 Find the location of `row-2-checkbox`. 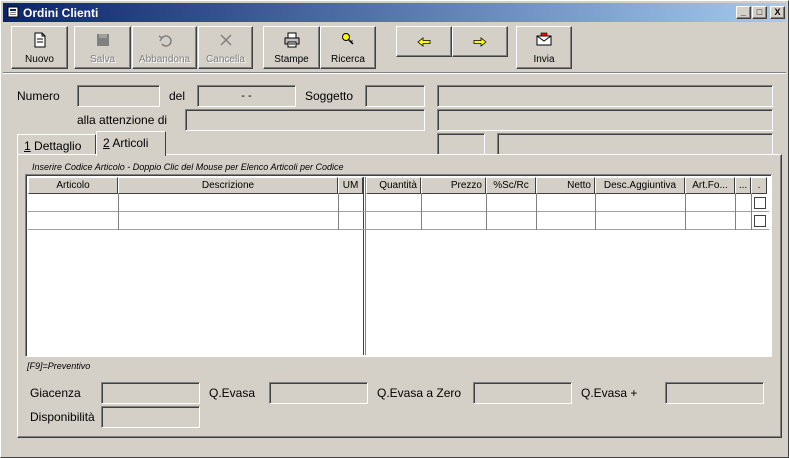

row-2-checkbox is located at coordinates (760, 221).